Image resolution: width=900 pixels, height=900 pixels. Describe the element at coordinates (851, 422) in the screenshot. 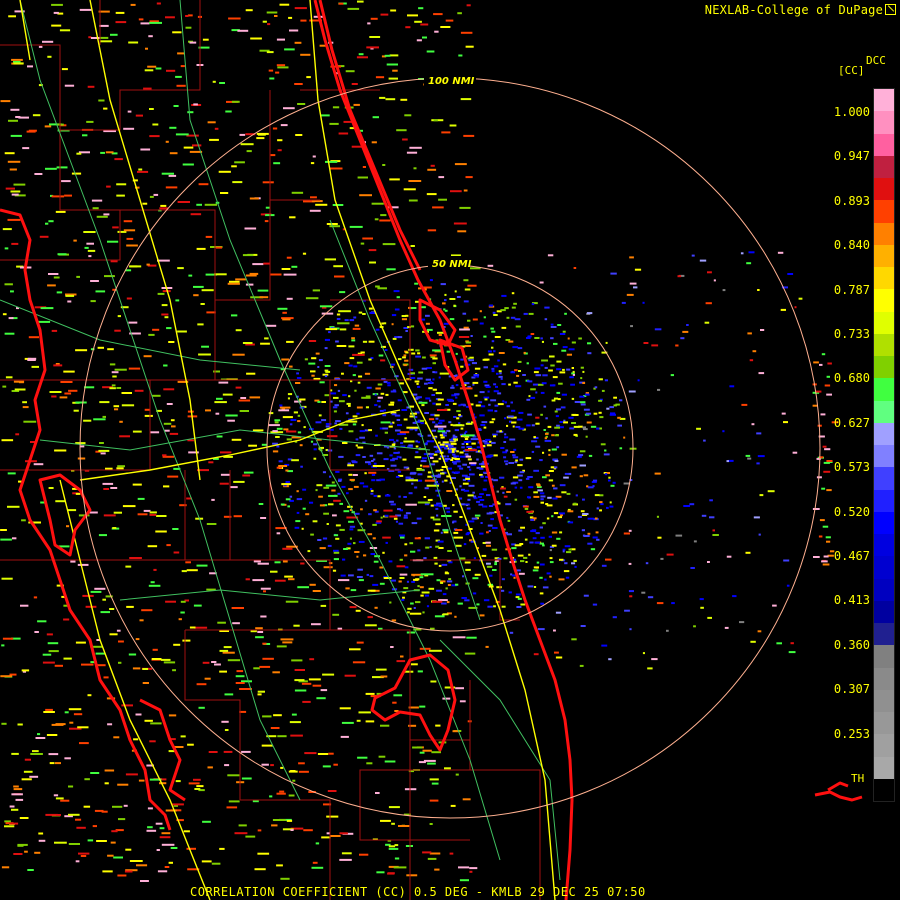

I see `color-scale-tick-label: 0.627` at that location.